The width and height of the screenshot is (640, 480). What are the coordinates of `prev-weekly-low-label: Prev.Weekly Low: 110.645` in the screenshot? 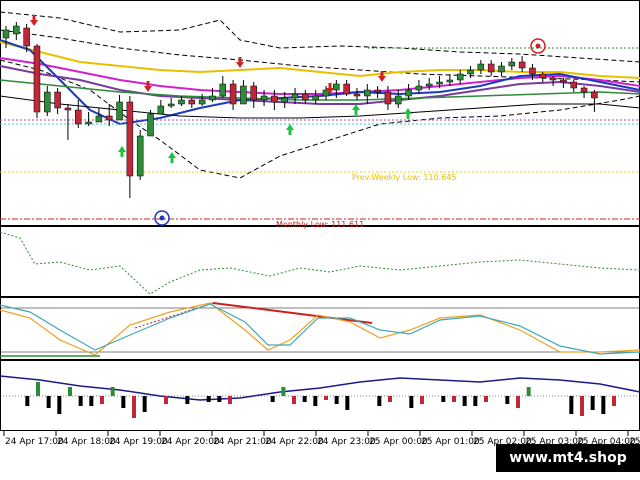 It's located at (404, 177).